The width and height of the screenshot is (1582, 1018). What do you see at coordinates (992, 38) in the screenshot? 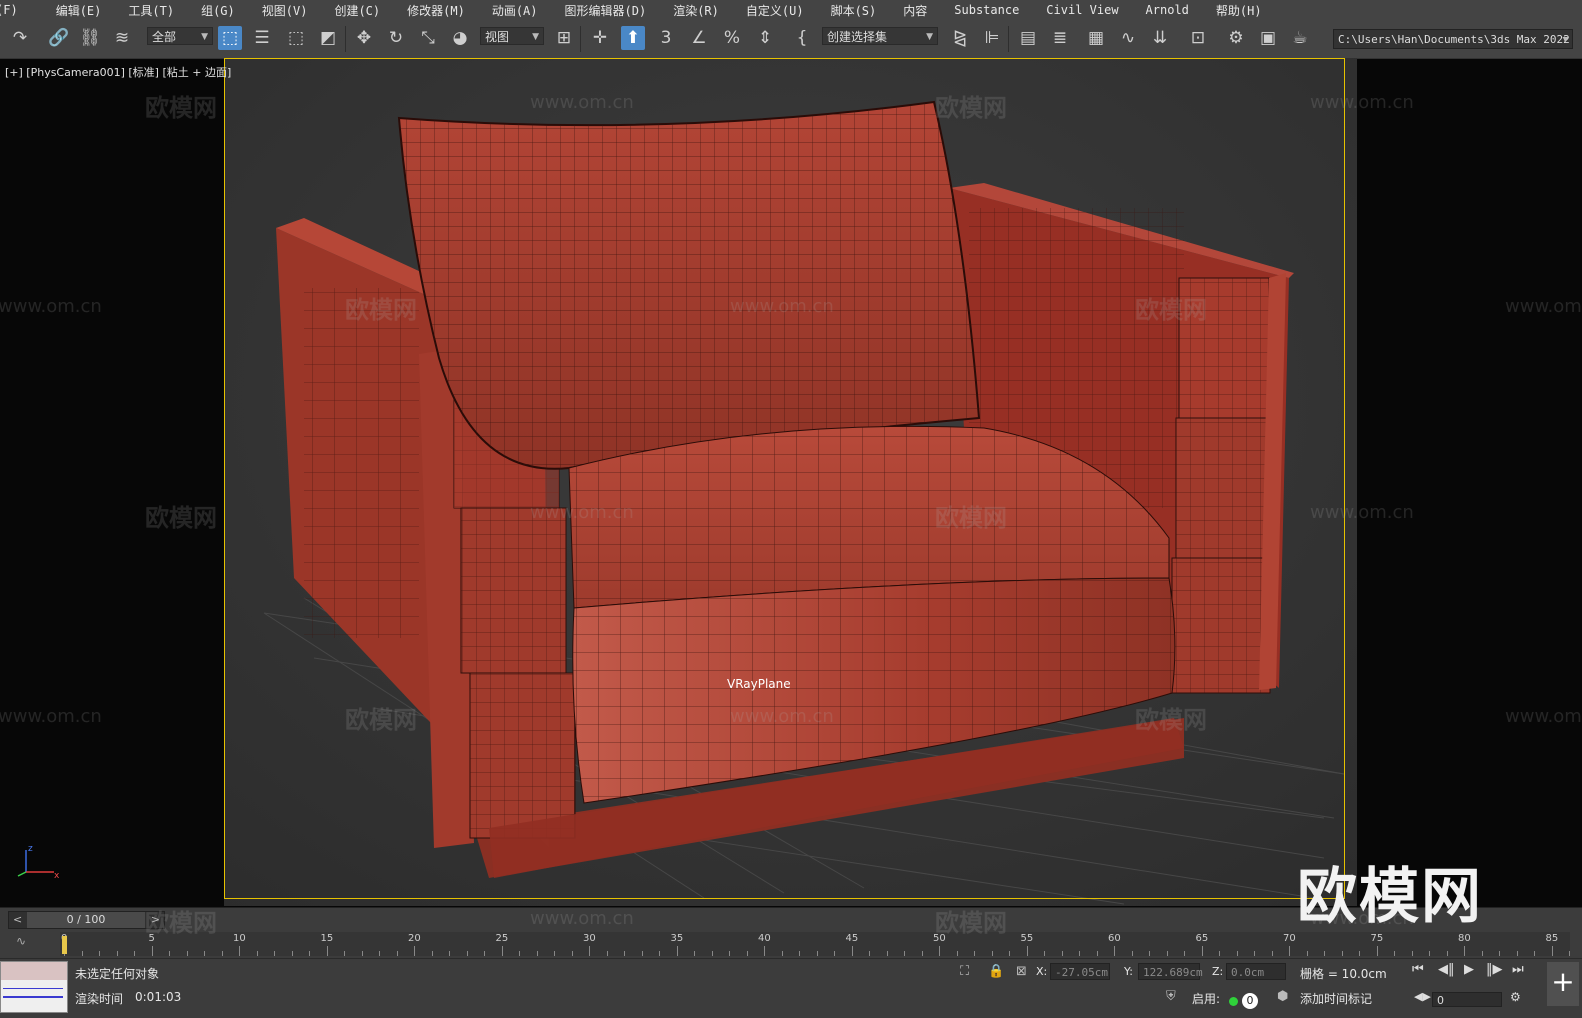
I see `align-icon: ⊫` at bounding box center [992, 38].